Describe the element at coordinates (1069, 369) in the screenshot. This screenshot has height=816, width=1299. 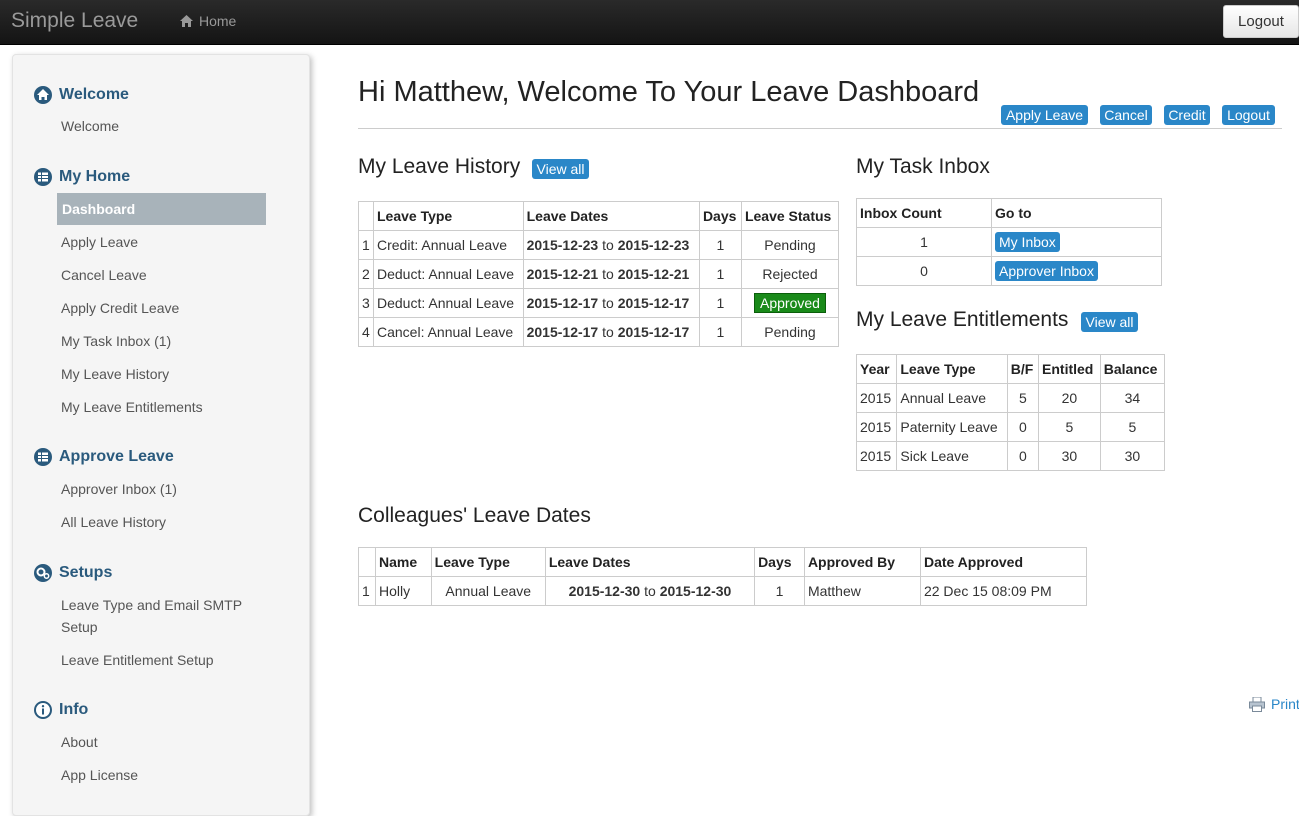
I see `col-entitled: Entitled` at that location.